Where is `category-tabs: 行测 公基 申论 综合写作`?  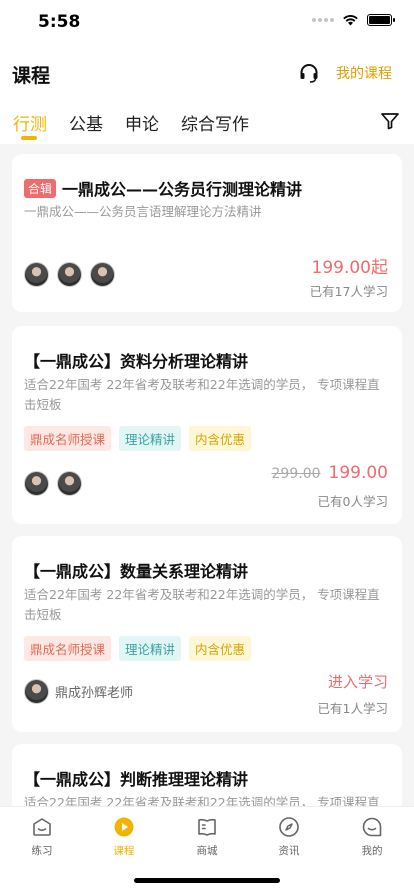 category-tabs: 行测 公基 申论 综合写作 is located at coordinates (207, 122).